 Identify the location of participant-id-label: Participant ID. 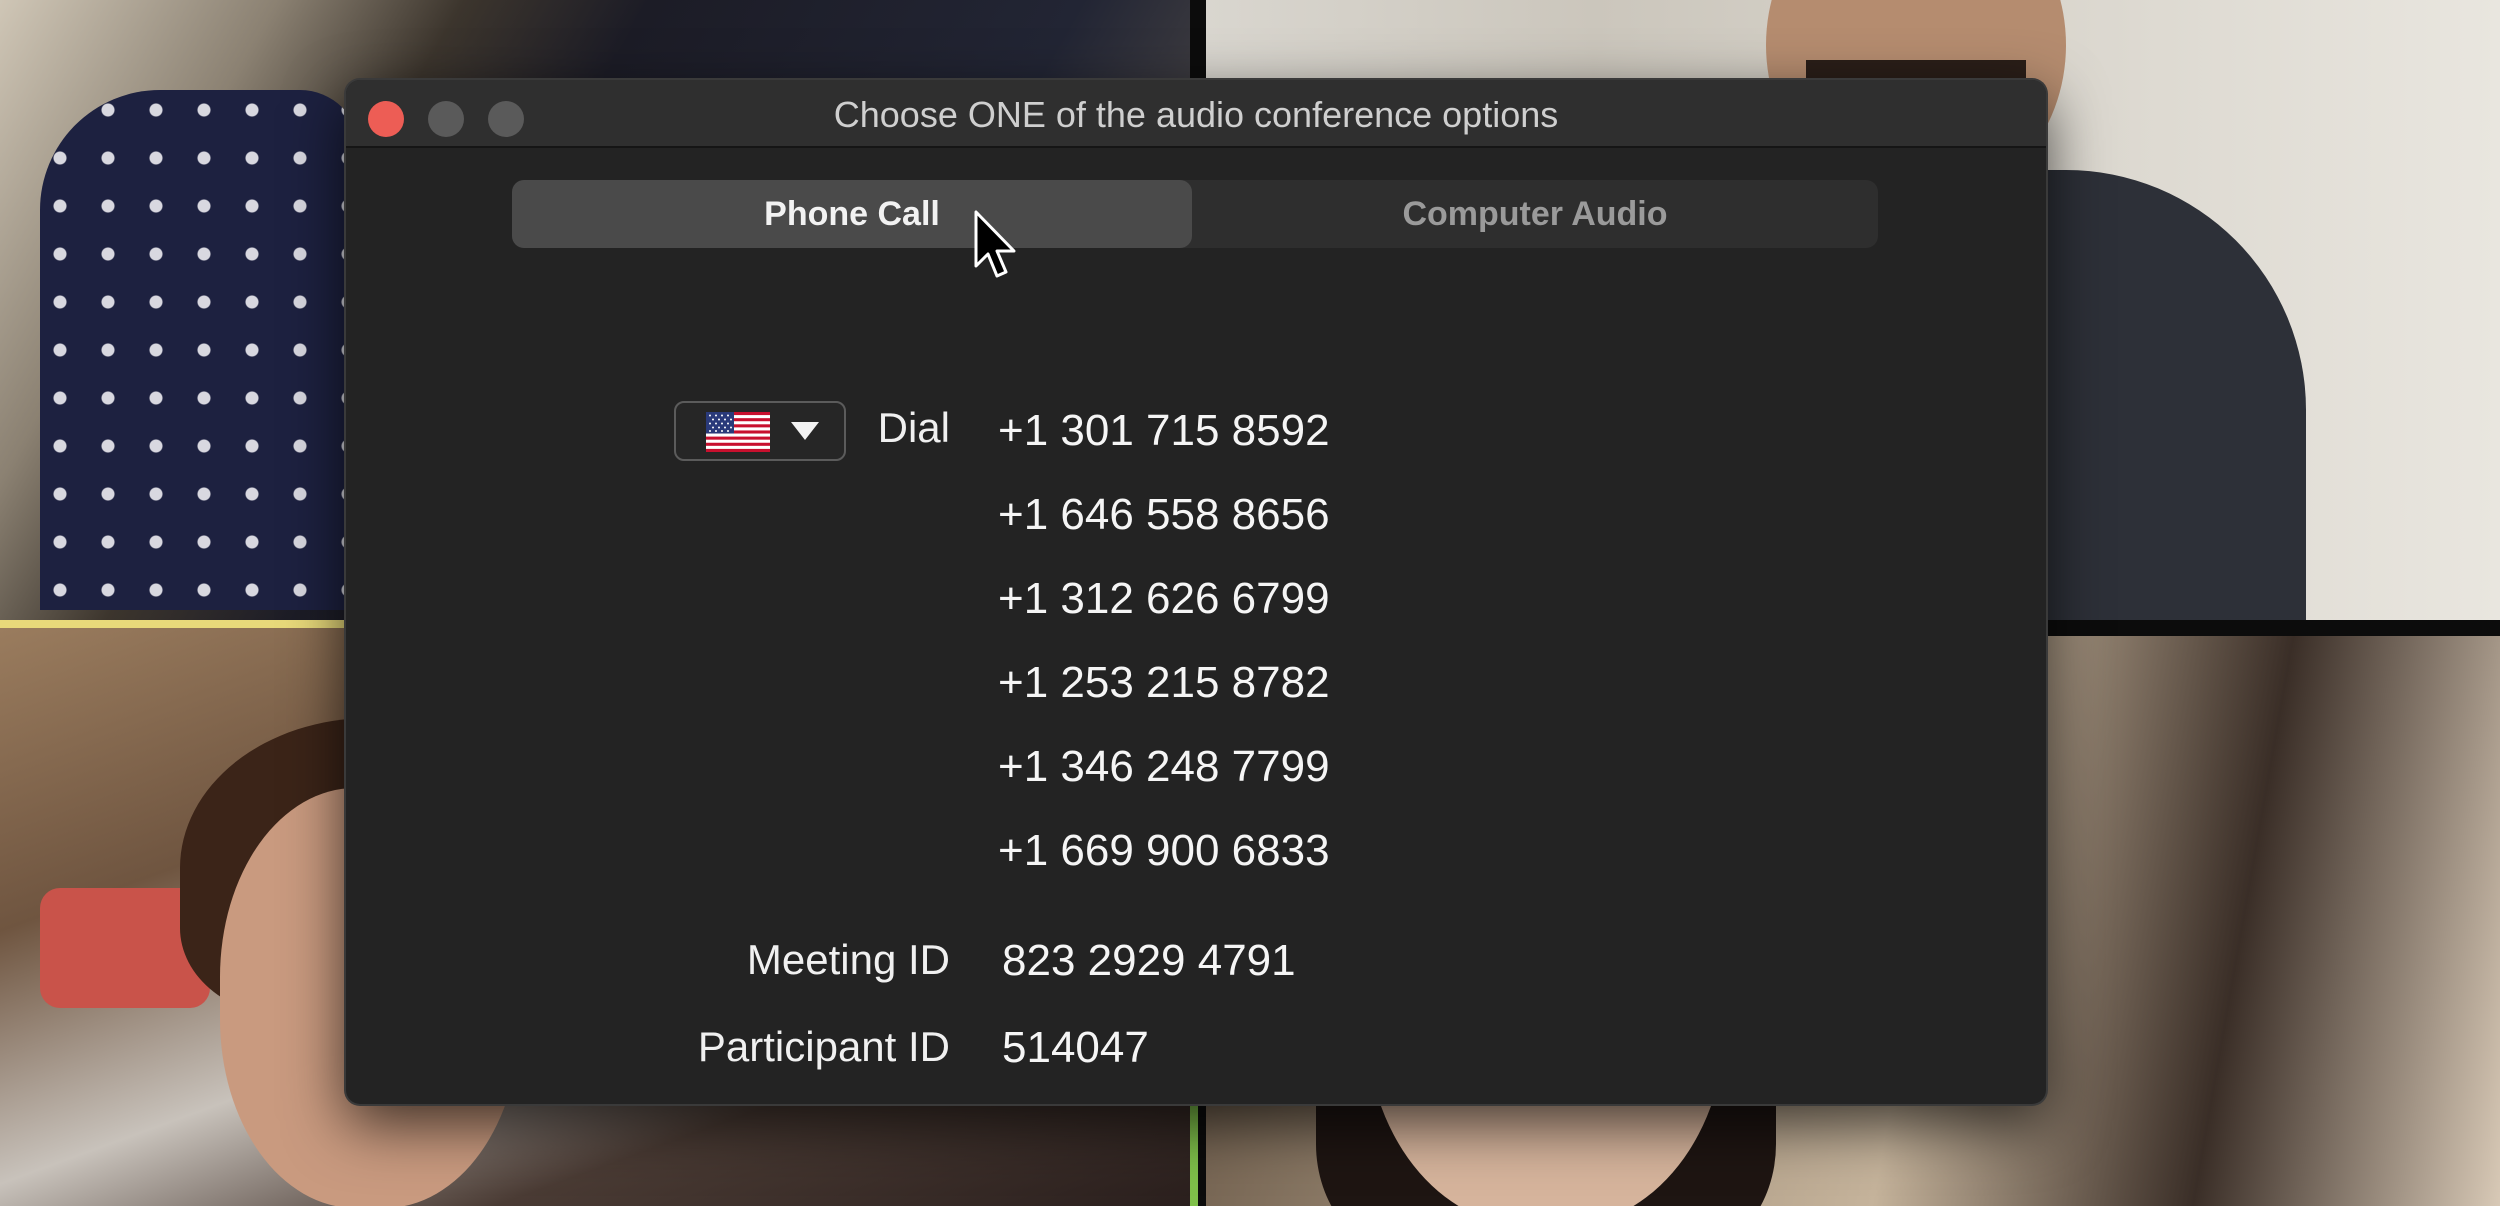
(823, 1046).